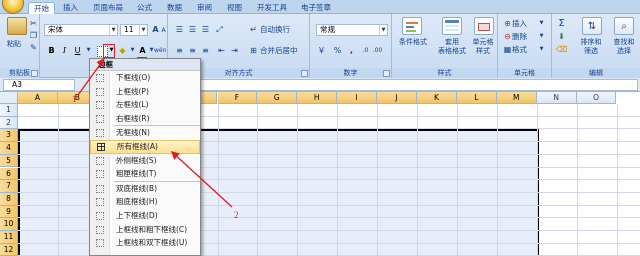 This screenshot has width=640, height=256. What do you see at coordinates (9, 237) in the screenshot?
I see `row-header-11: 11` at bounding box center [9, 237].